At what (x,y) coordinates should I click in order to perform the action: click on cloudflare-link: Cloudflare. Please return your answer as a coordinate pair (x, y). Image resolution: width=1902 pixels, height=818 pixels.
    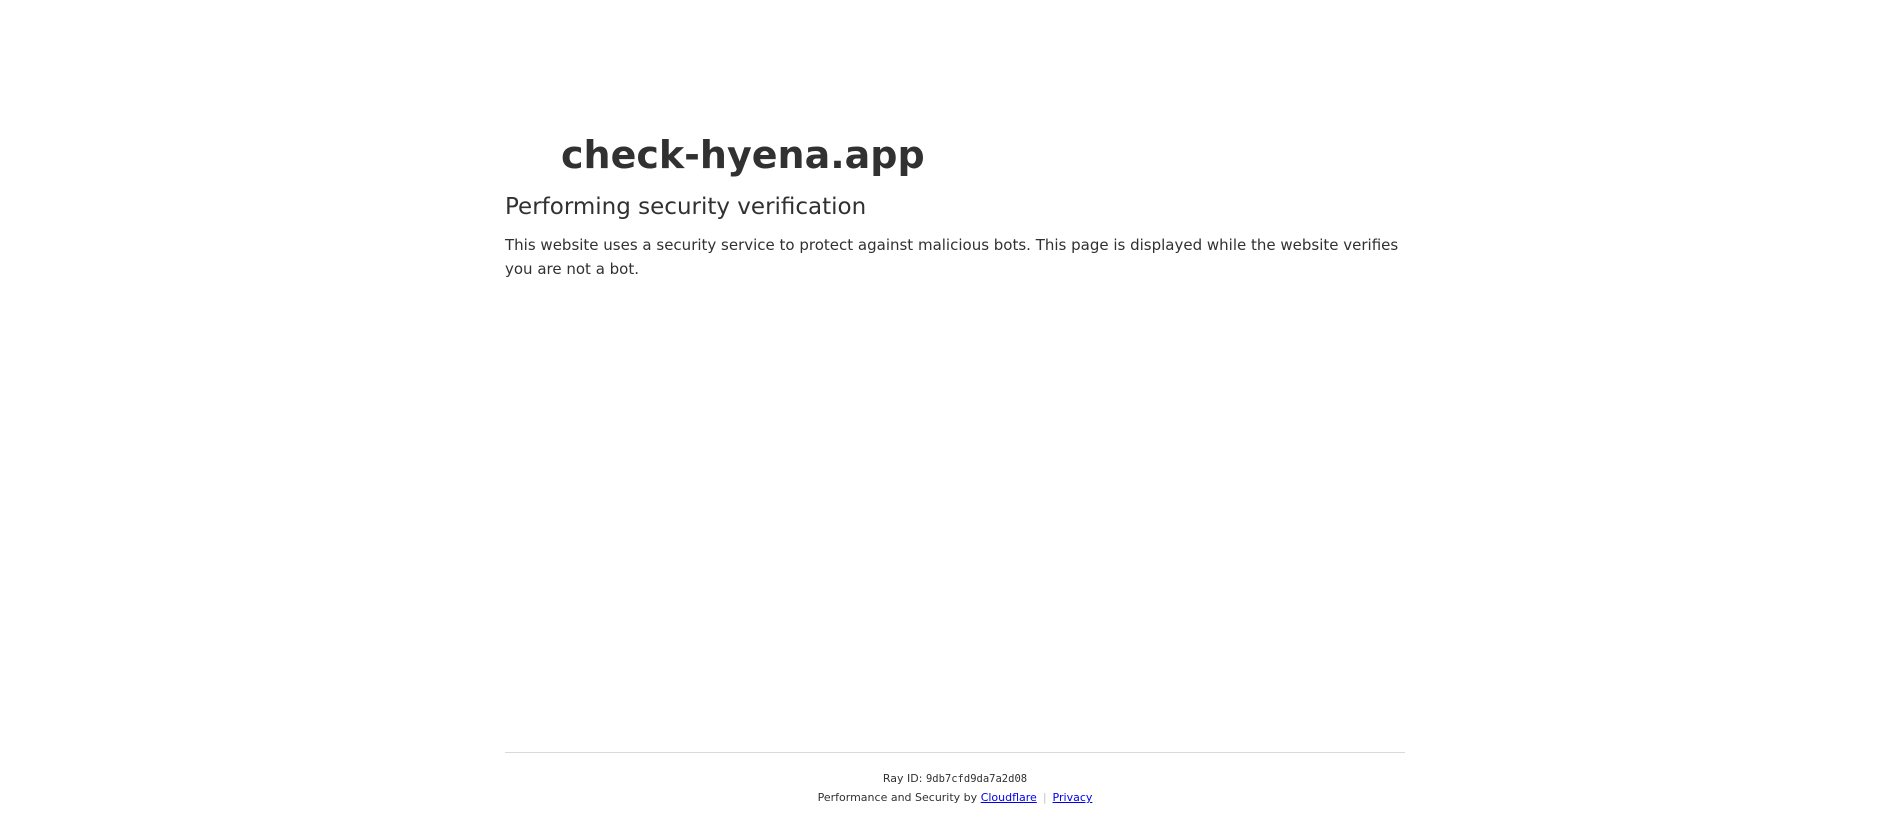
    Looking at the image, I should click on (1009, 797).